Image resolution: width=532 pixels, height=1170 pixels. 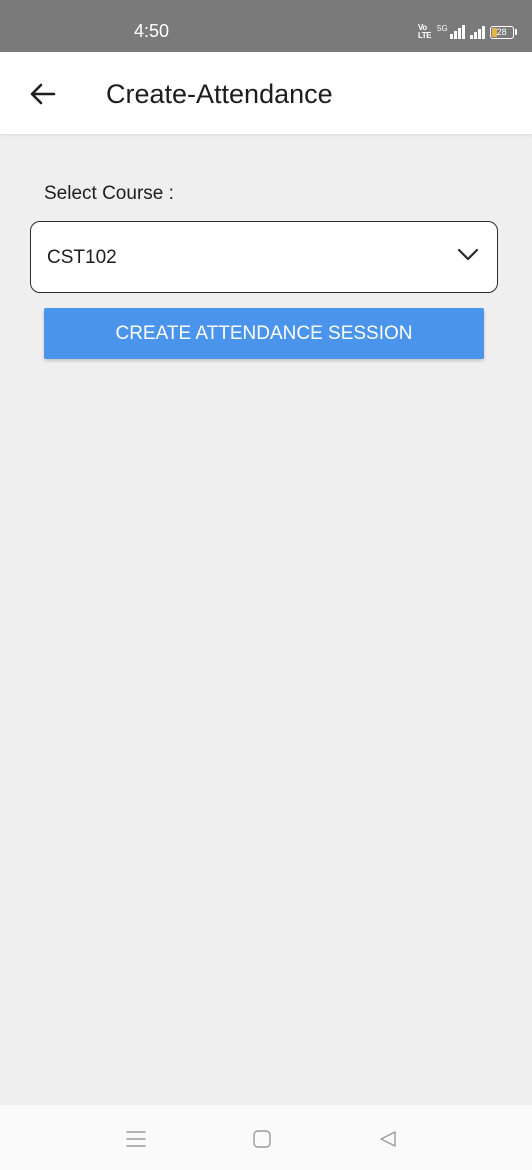 What do you see at coordinates (109, 193) in the screenshot?
I see `select-course-label: Select Course :` at bounding box center [109, 193].